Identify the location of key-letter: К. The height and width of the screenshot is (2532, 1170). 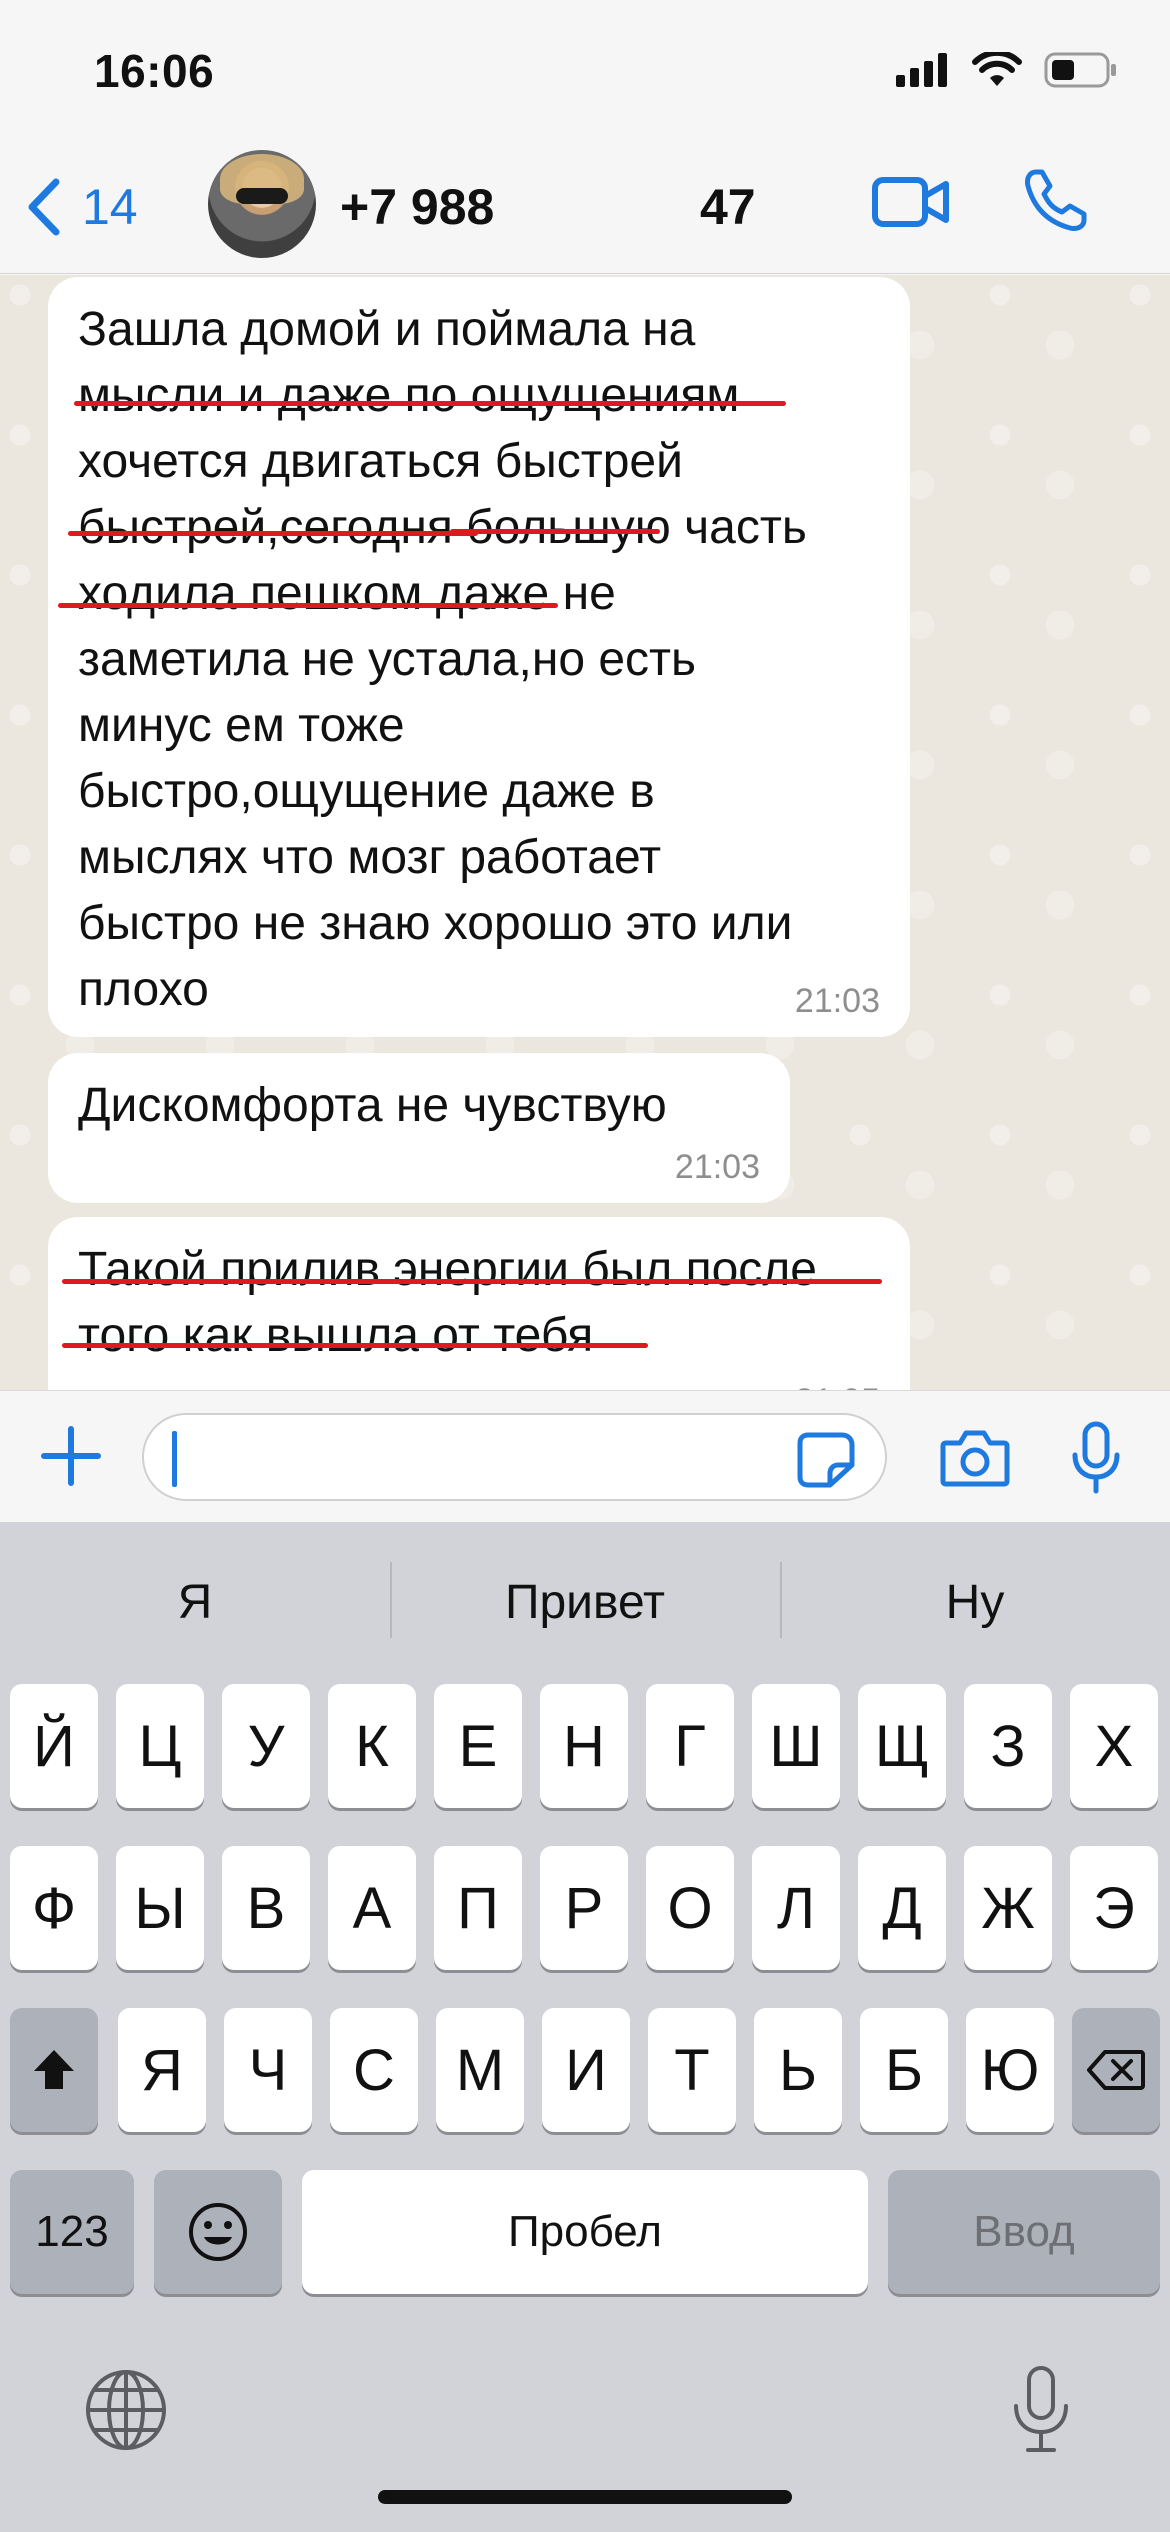
(372, 1746).